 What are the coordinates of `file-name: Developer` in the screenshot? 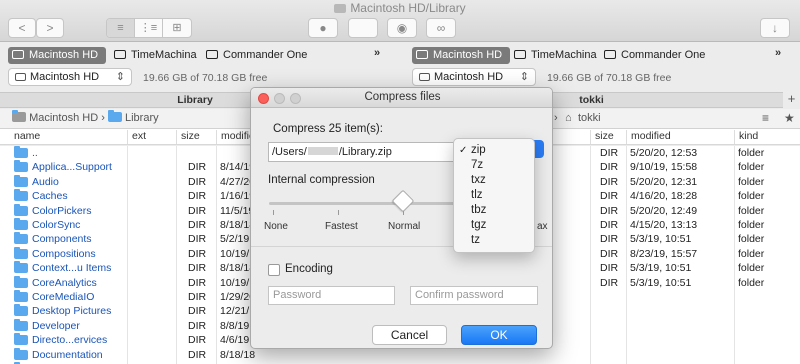 It's located at (56, 325).